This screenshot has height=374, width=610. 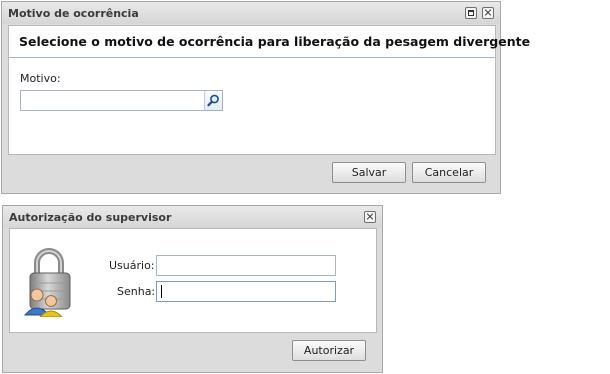 I want to click on user-label: Usuário:, so click(x=132, y=265).